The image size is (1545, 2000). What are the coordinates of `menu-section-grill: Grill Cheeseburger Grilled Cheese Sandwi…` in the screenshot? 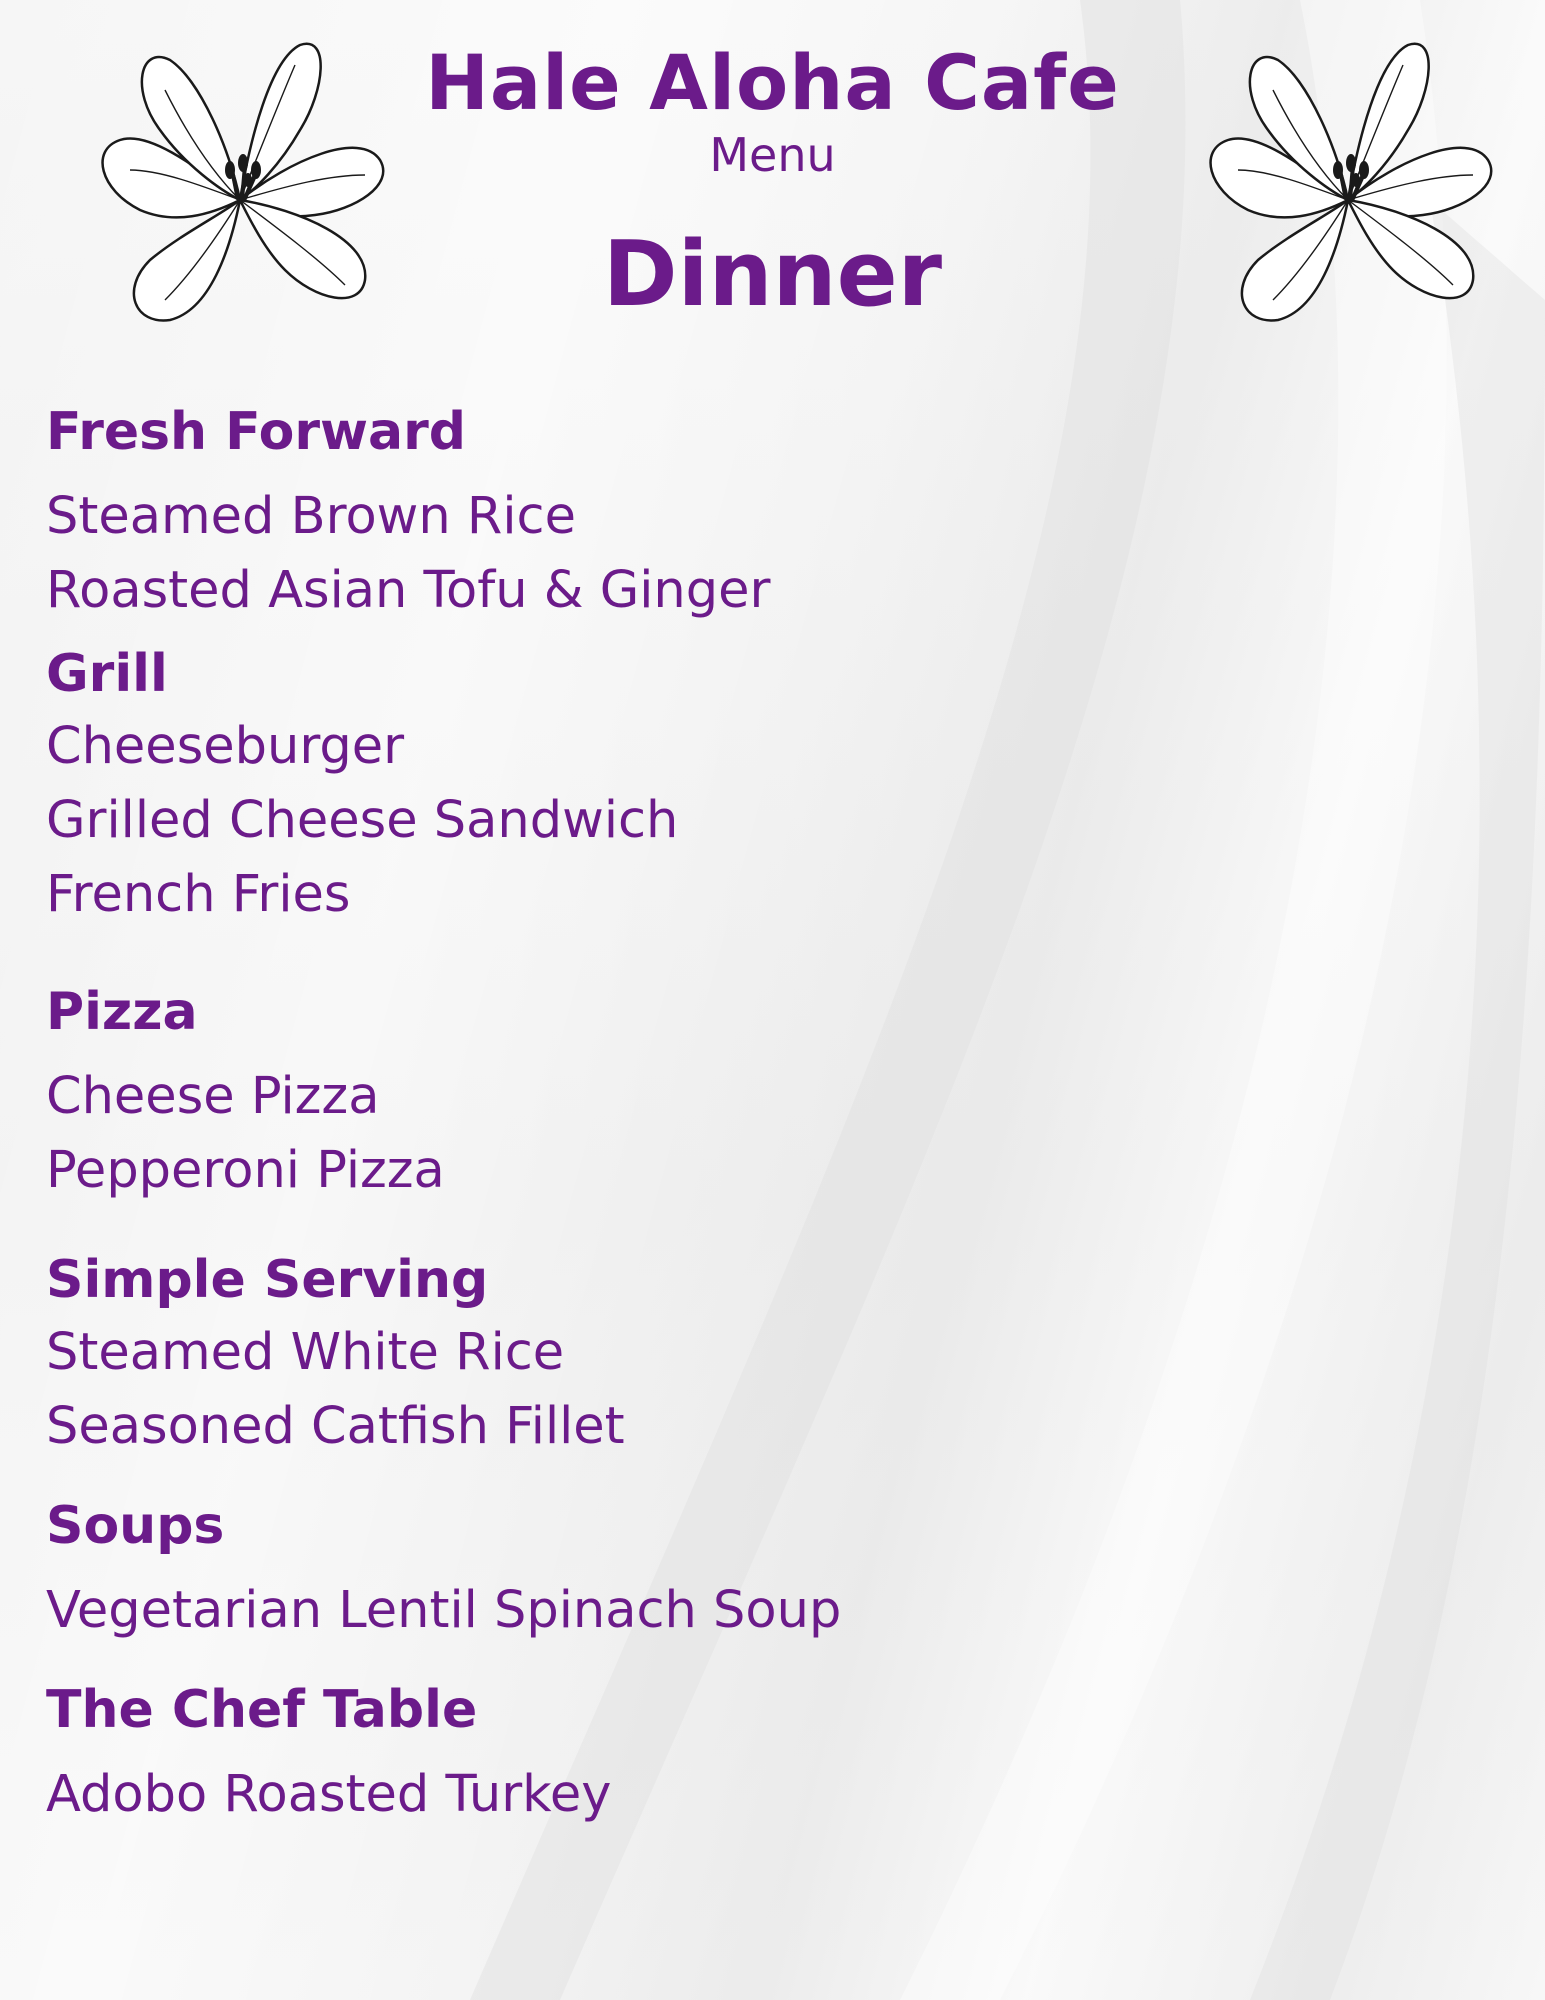 It's located at (646, 785).